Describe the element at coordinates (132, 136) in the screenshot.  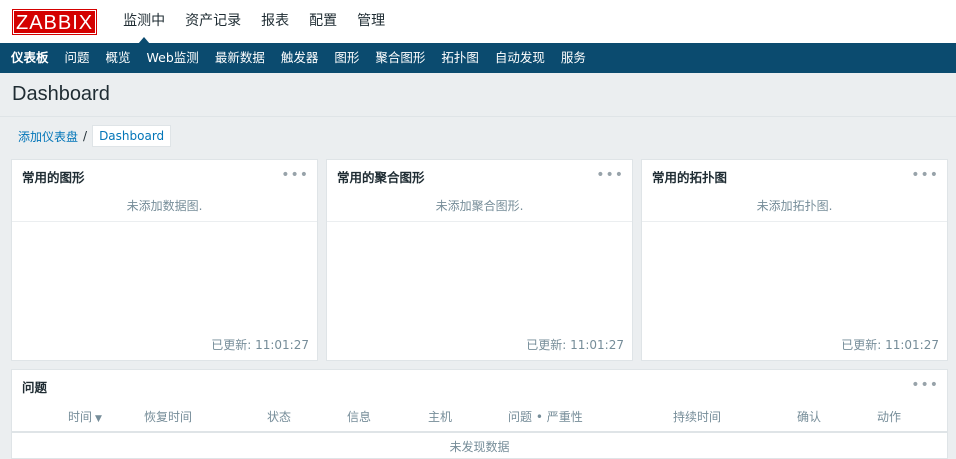
I see `breadcrumb-current: Dashboard` at that location.